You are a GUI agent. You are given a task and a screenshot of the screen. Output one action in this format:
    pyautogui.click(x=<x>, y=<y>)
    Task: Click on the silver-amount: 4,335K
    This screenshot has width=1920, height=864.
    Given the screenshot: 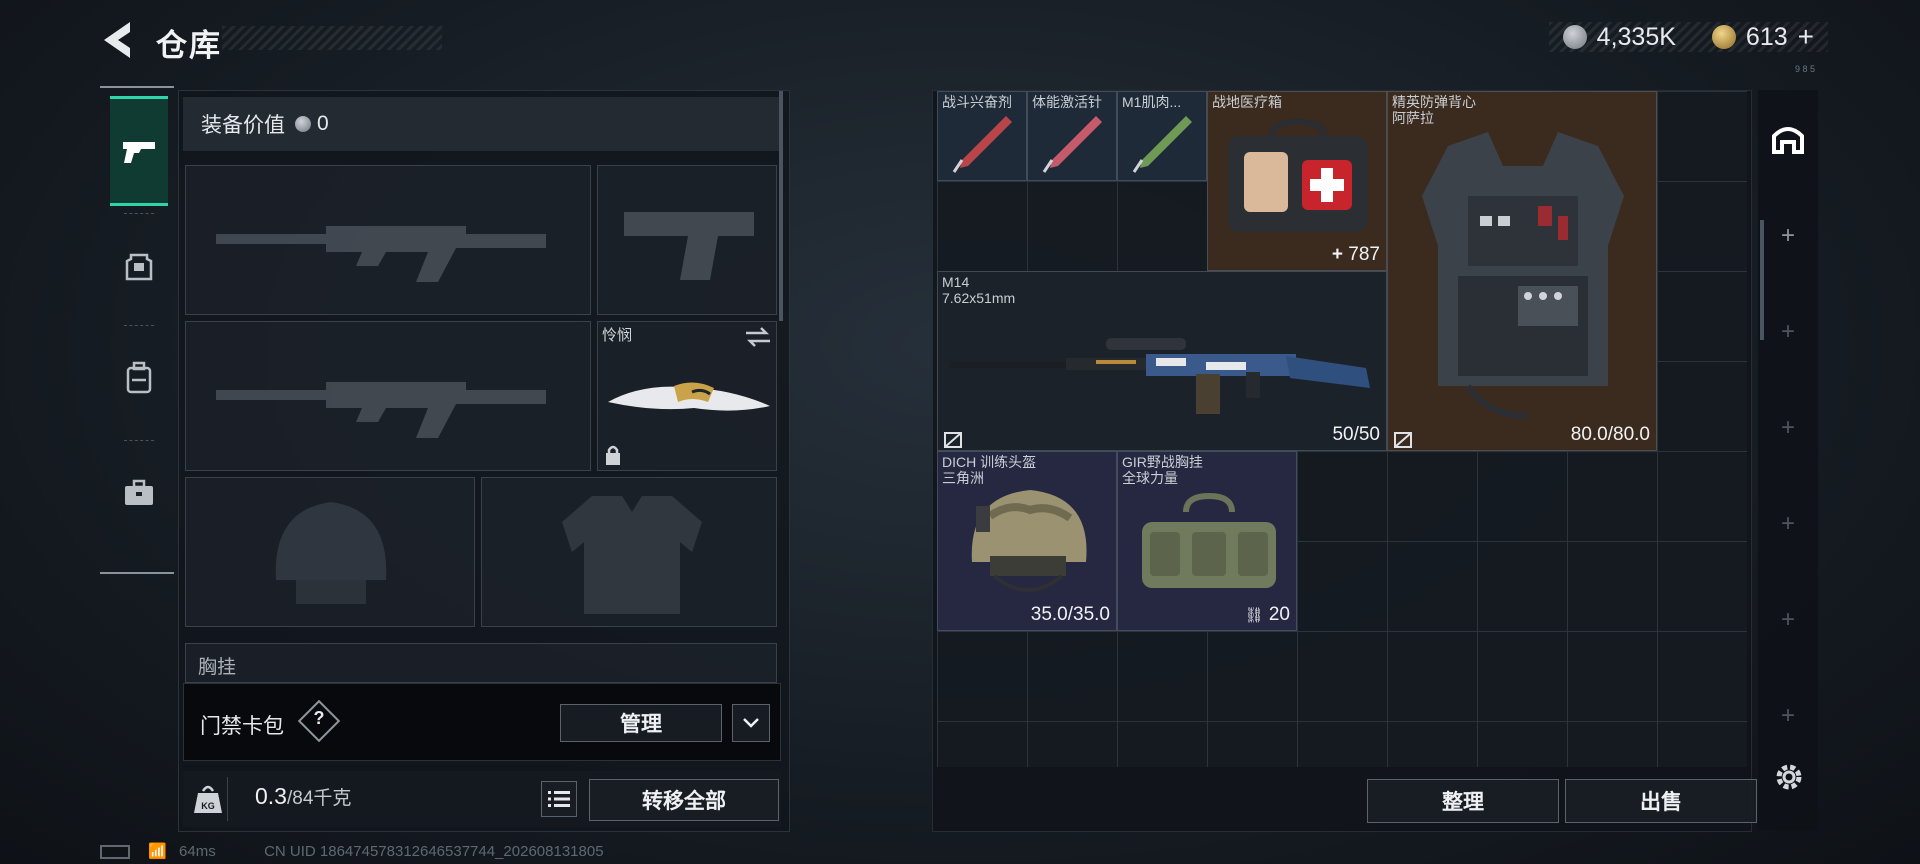 What is the action you would take?
    pyautogui.click(x=1636, y=36)
    